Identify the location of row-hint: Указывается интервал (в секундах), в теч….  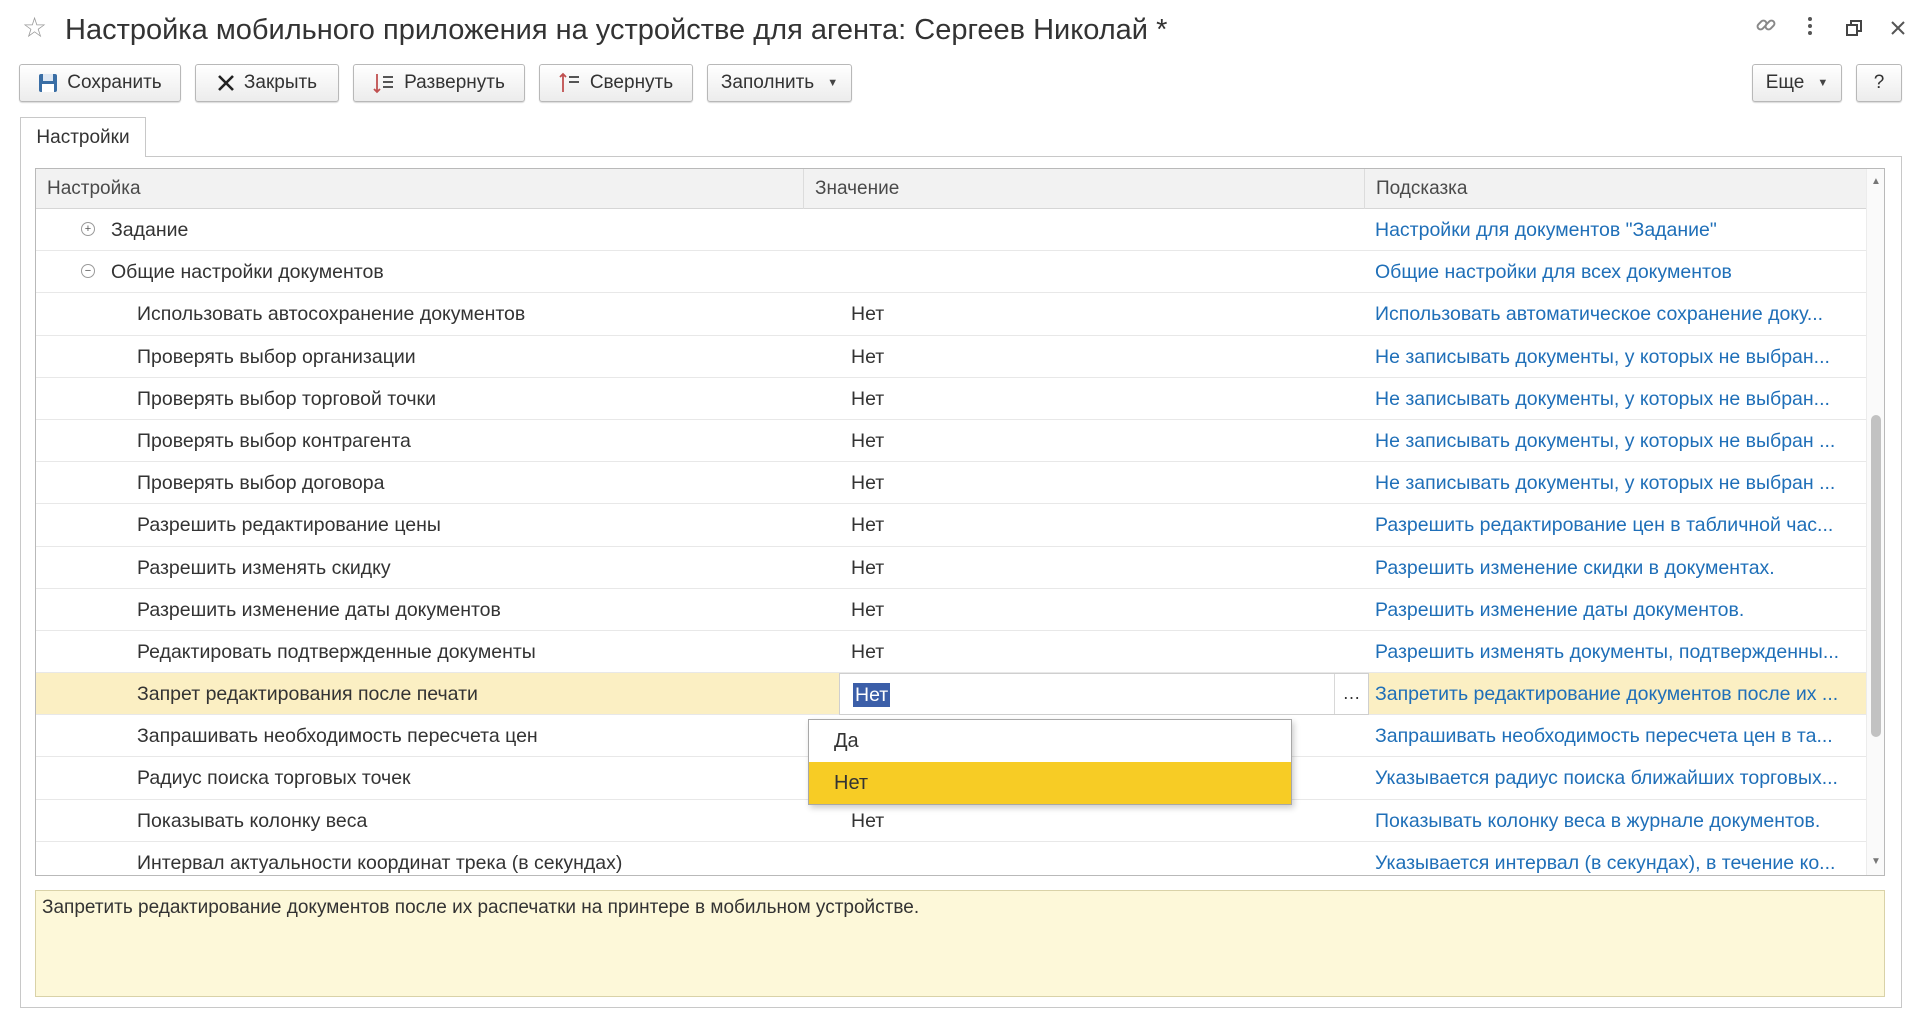
(1605, 862).